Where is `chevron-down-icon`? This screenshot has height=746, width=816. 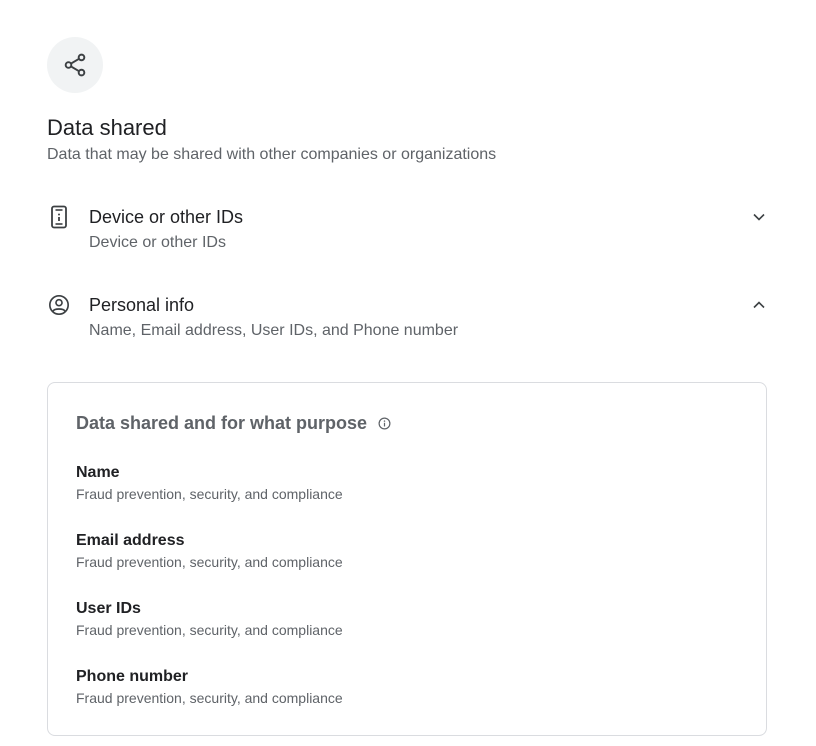 chevron-down-icon is located at coordinates (759, 217).